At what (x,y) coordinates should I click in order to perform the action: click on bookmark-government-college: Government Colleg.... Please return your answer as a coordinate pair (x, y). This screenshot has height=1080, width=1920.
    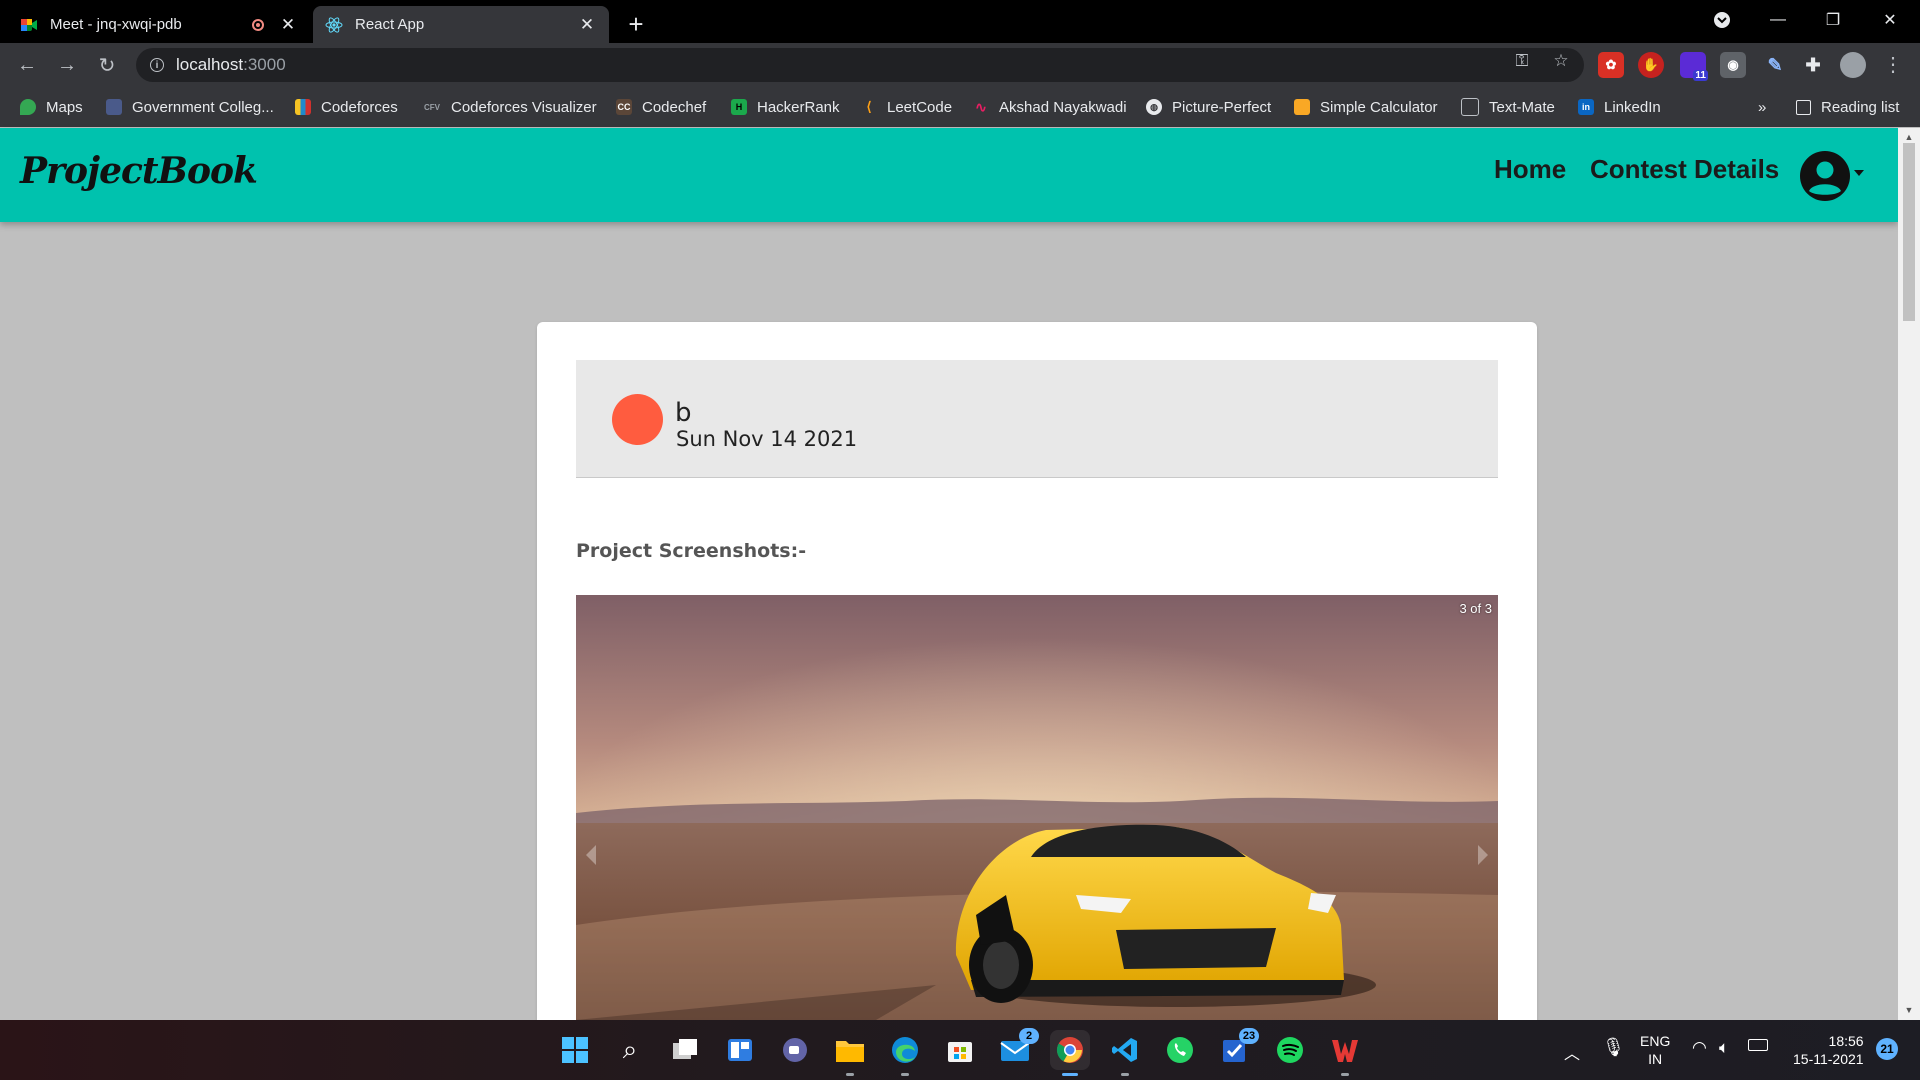
    Looking at the image, I should click on (190, 107).